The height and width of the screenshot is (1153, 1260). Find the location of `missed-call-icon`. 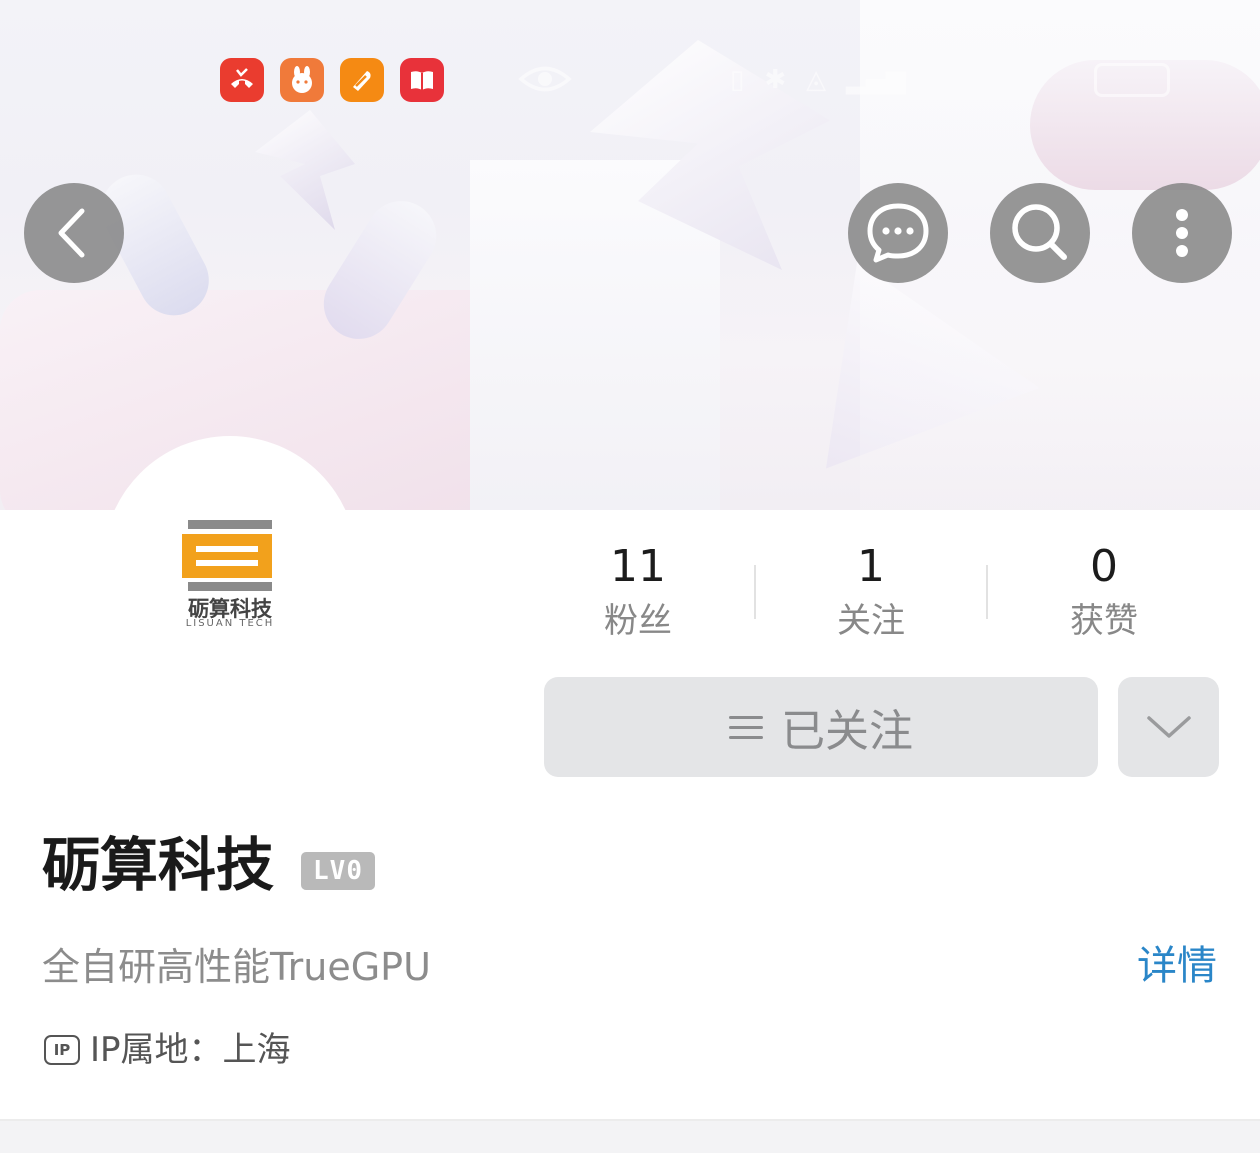

missed-call-icon is located at coordinates (242, 80).